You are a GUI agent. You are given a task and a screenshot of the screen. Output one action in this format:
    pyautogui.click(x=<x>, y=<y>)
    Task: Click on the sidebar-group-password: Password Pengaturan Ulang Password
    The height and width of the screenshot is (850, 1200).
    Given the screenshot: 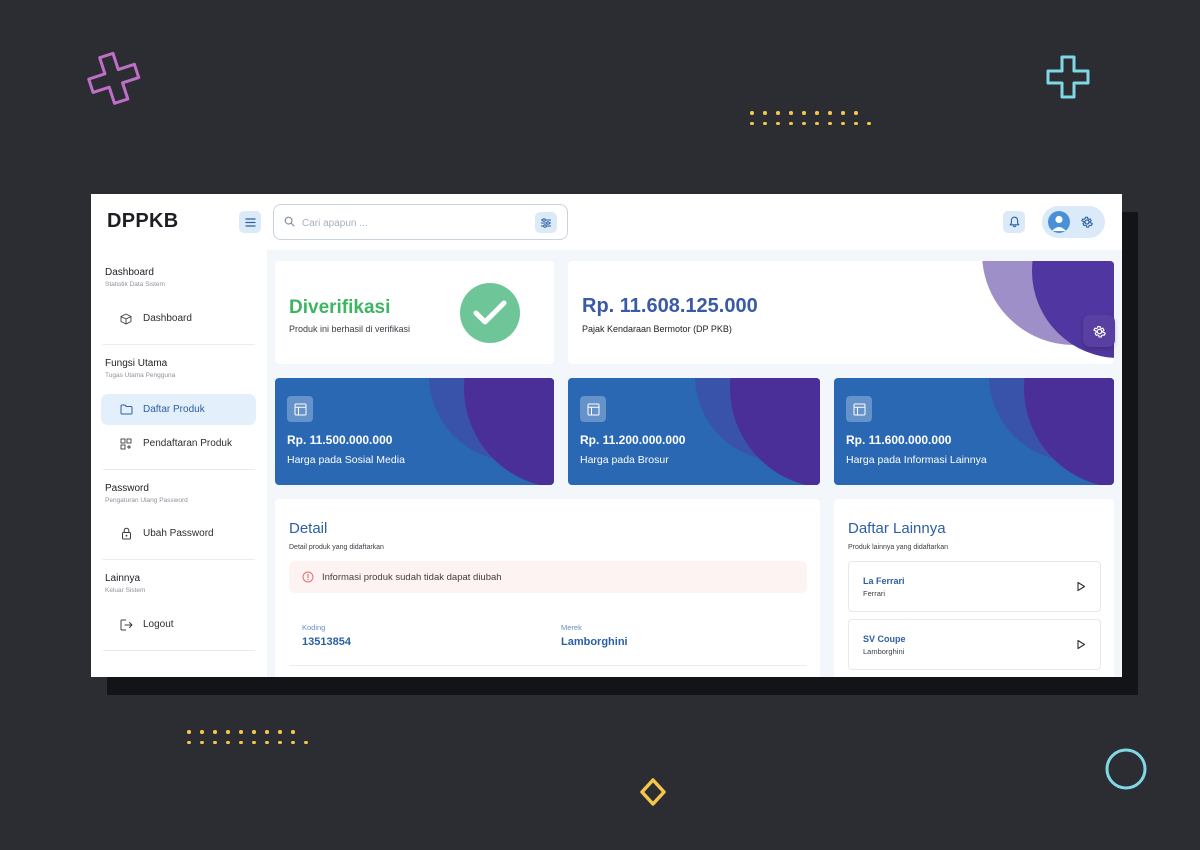 What is the action you would take?
    pyautogui.click(x=181, y=493)
    